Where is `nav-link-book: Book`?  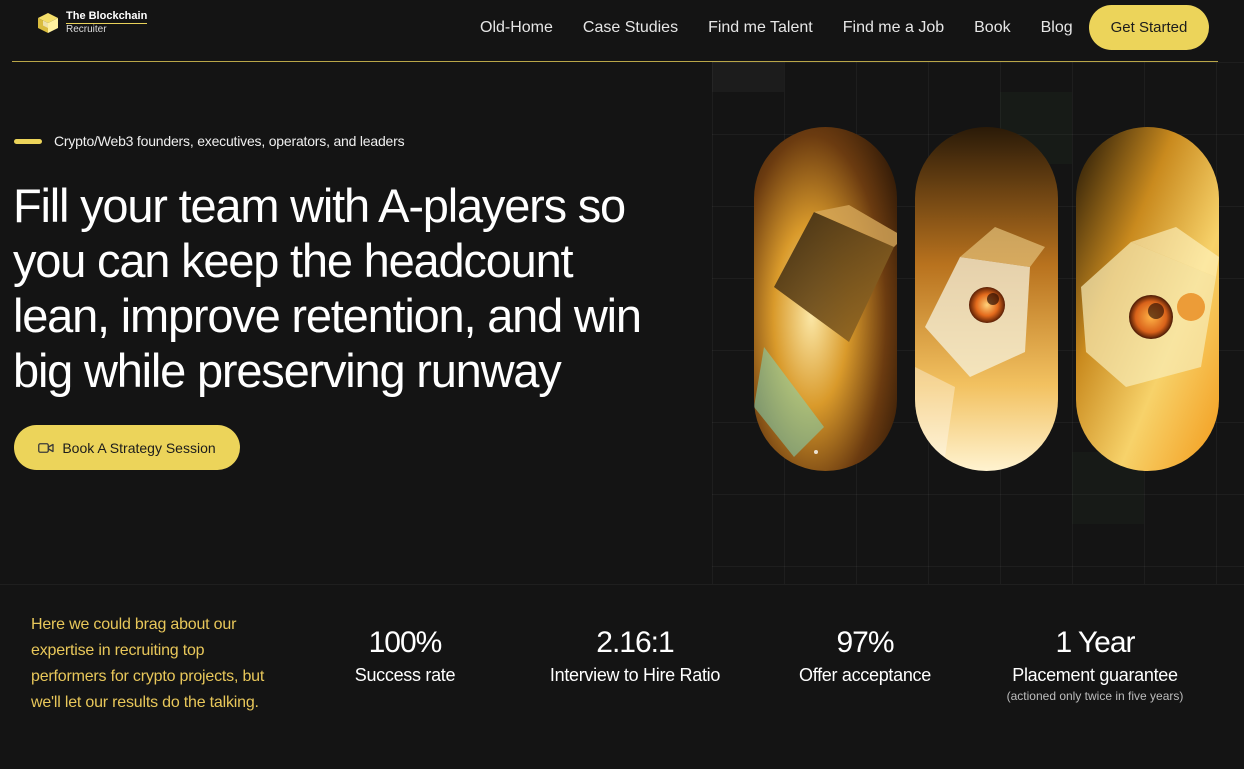
nav-link-book: Book is located at coordinates (992, 28).